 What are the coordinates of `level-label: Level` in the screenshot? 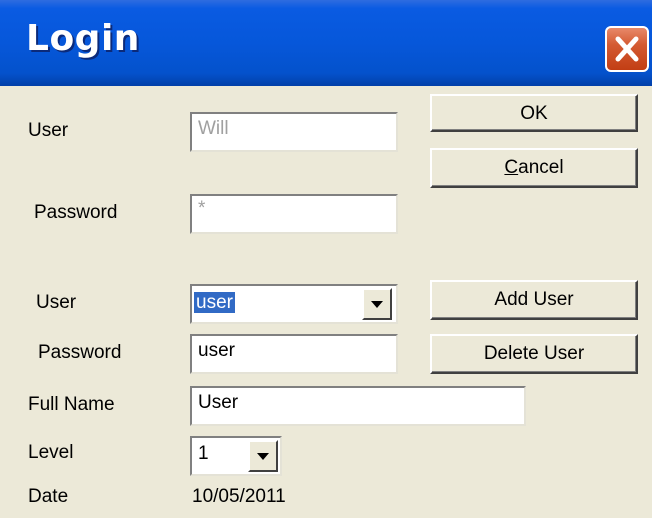 It's located at (51, 452).